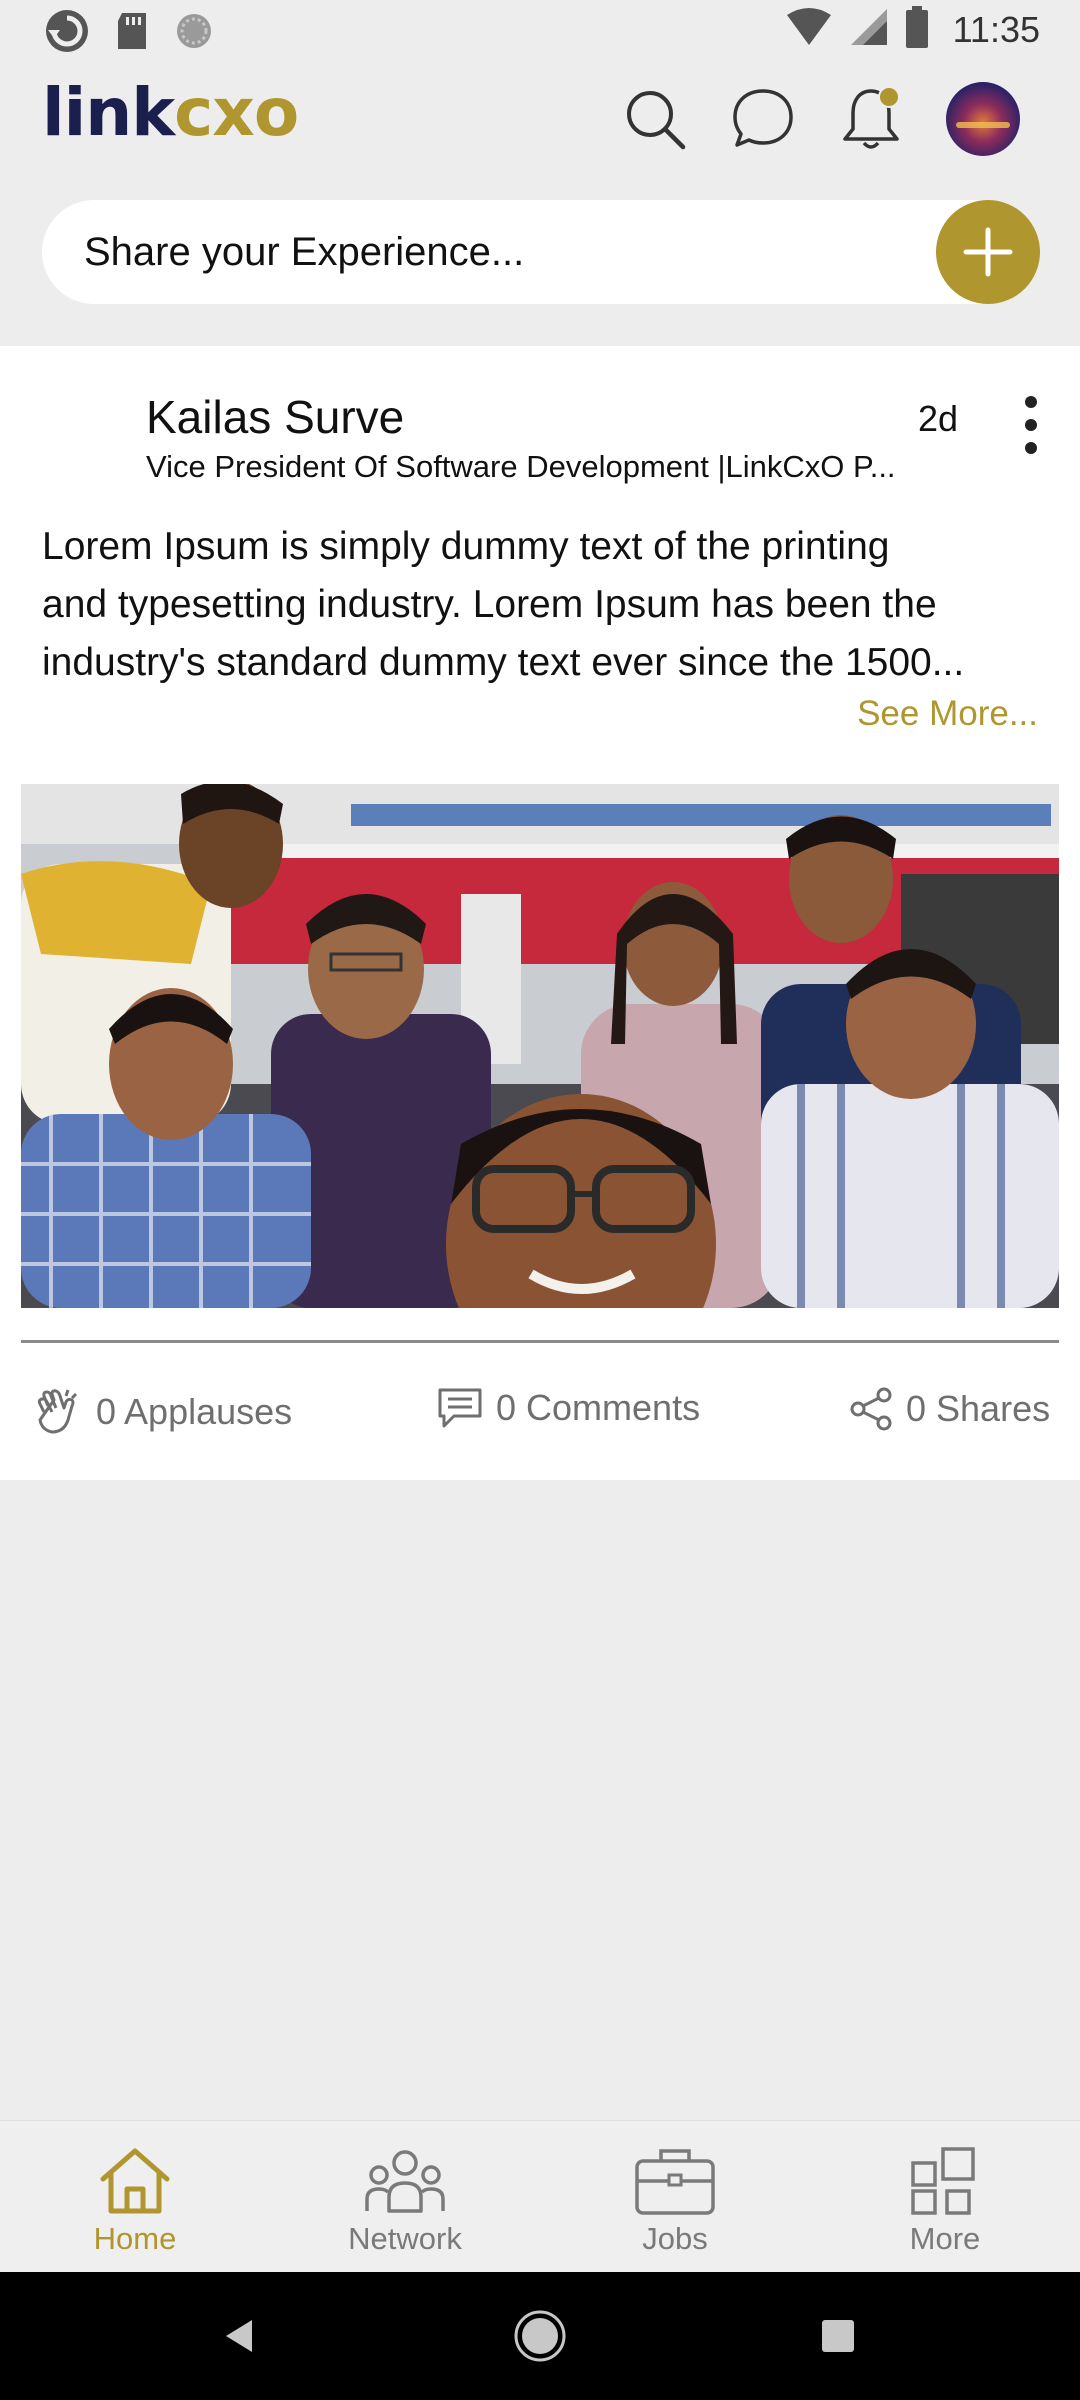 This screenshot has width=1080, height=2400. Describe the element at coordinates (194, 1411) in the screenshot. I see `applause-count: 0 Applauses` at that location.